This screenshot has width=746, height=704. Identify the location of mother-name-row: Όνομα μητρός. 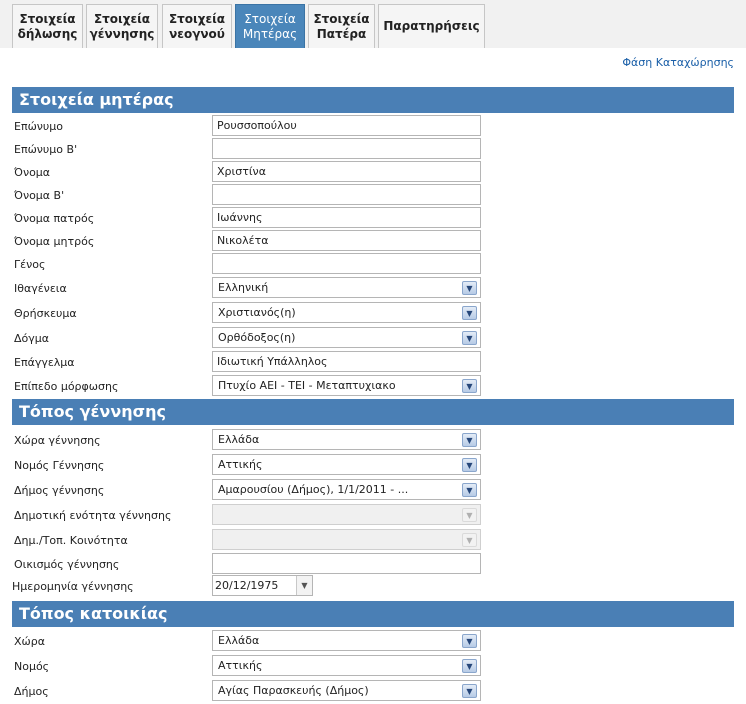
(373, 241).